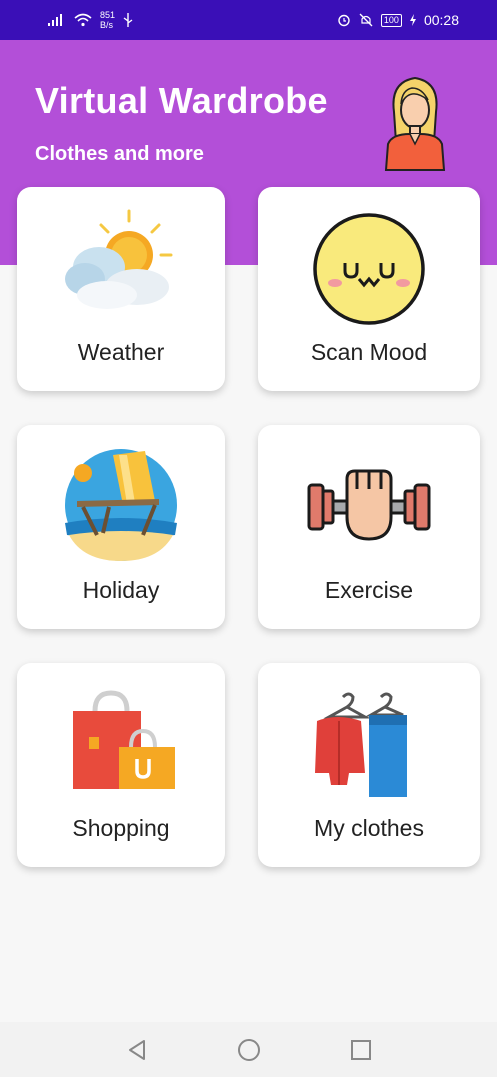 The height and width of the screenshot is (1077, 497). Describe the element at coordinates (248, 20) in the screenshot. I see `status-bar: 851 B/s 100 00:28` at that location.